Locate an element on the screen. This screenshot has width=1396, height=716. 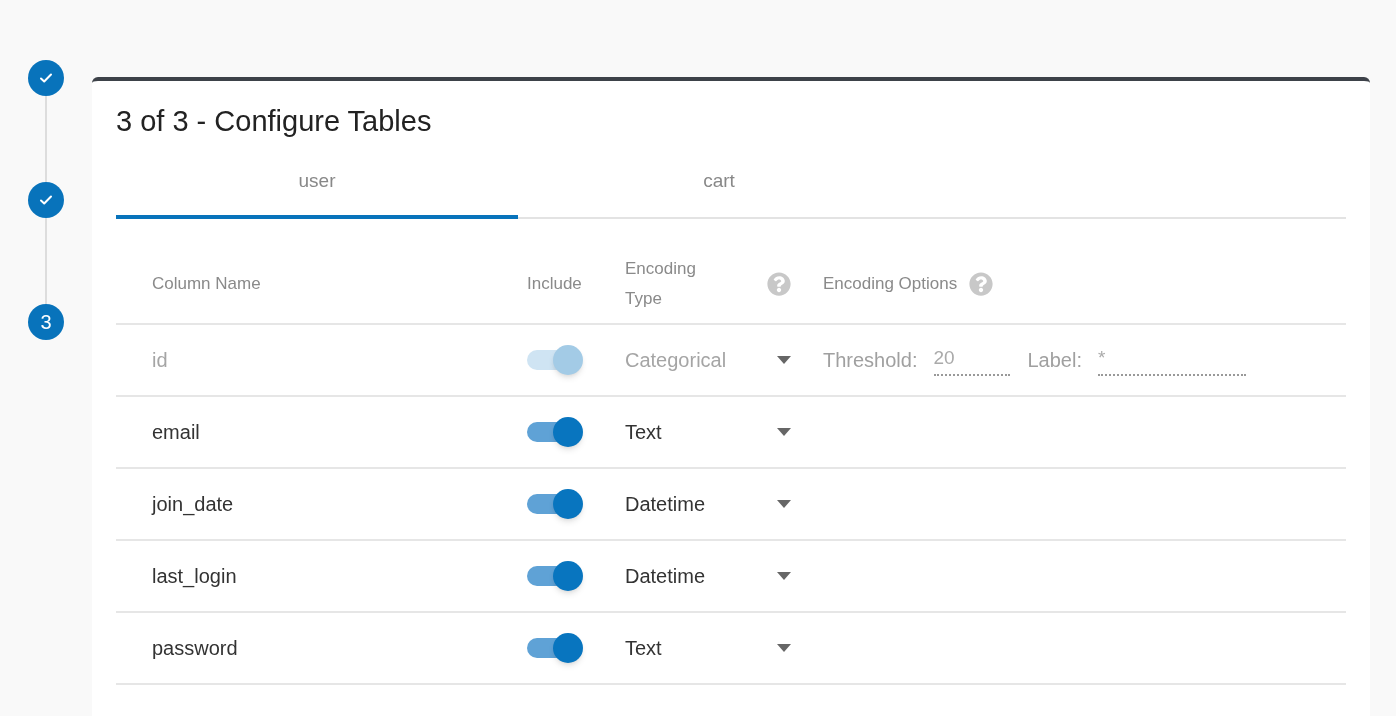
table-tab: user is located at coordinates (317, 190).